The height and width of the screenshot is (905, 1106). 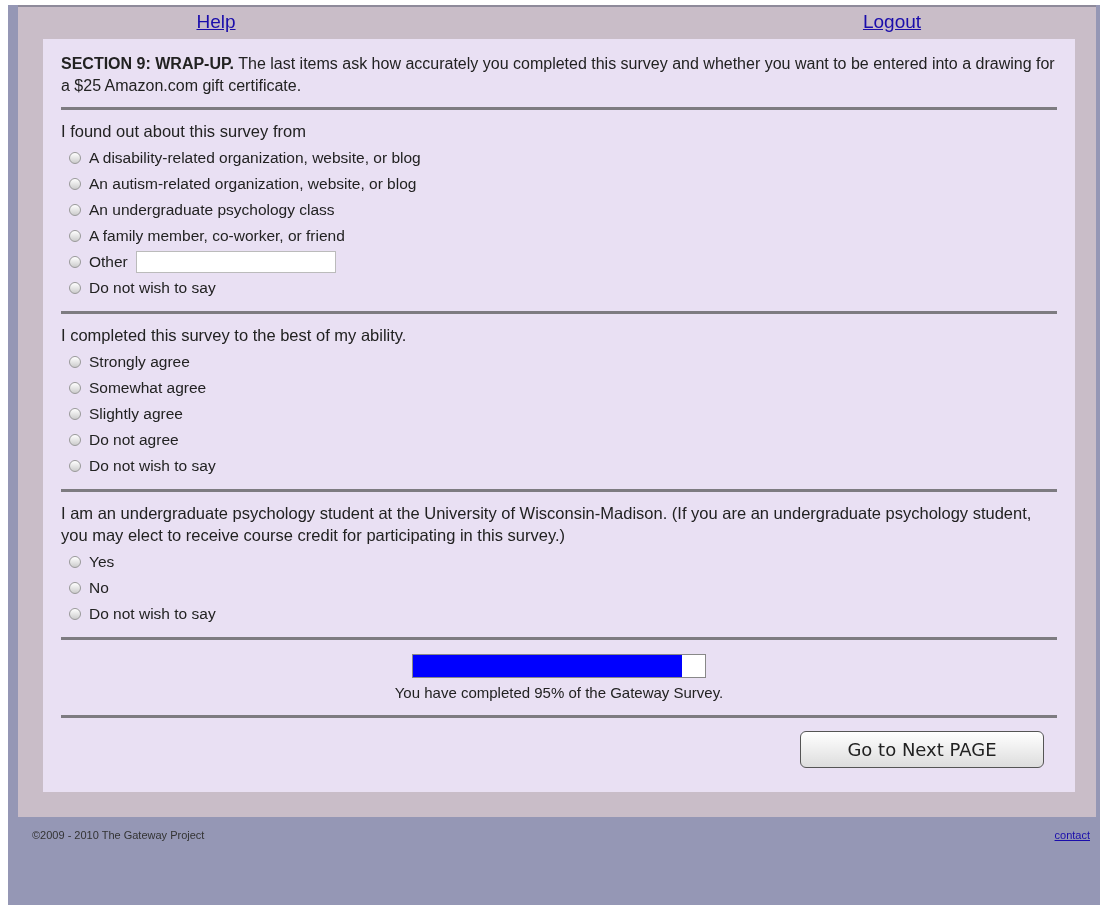 I want to click on option-label: A disability-related organization, website, or blog, so click(x=255, y=158).